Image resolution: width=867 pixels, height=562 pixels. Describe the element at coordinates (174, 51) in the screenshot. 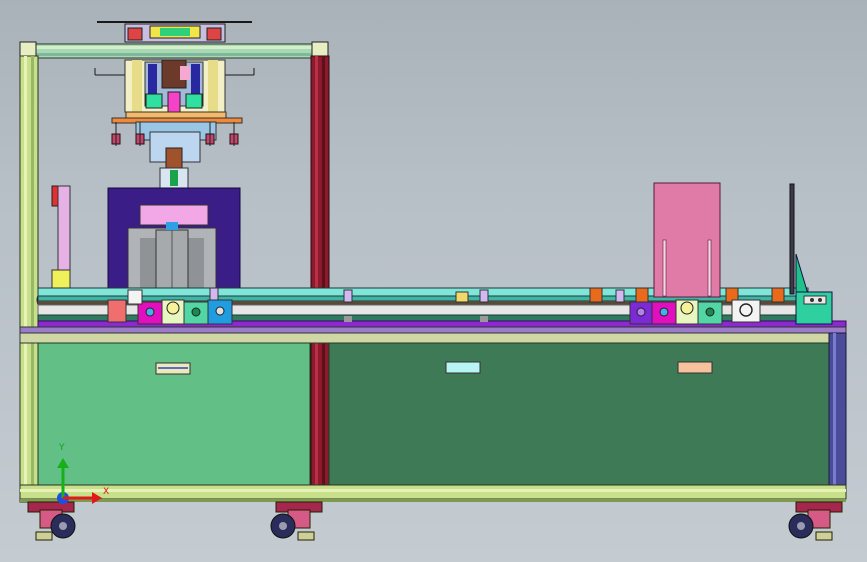

I see `top-frame` at that location.